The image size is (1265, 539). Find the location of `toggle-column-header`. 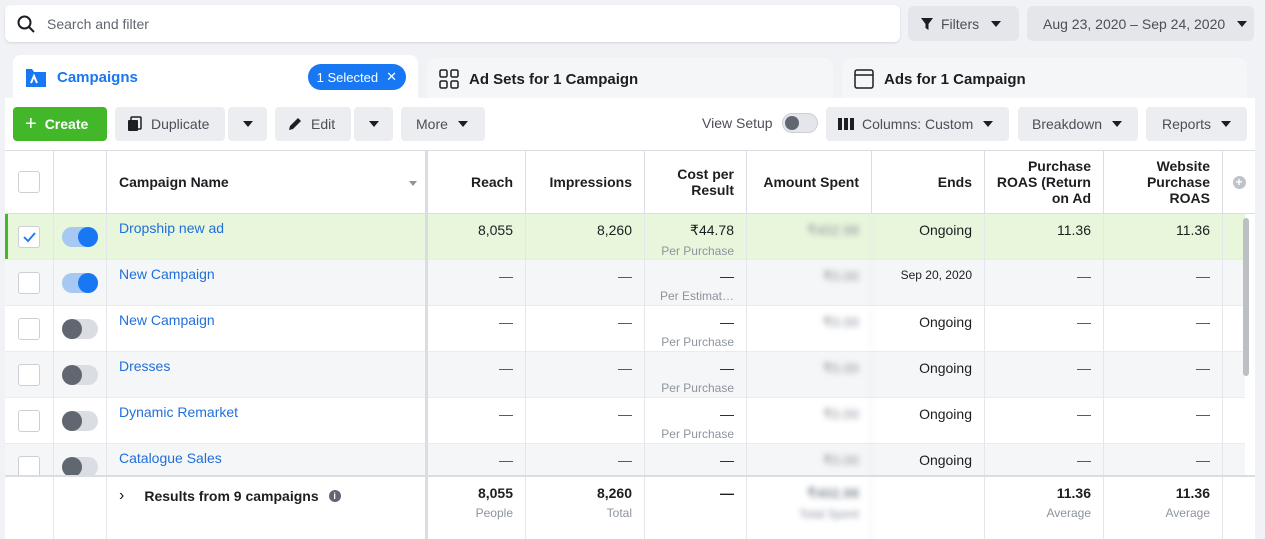

toggle-column-header is located at coordinates (80, 182).